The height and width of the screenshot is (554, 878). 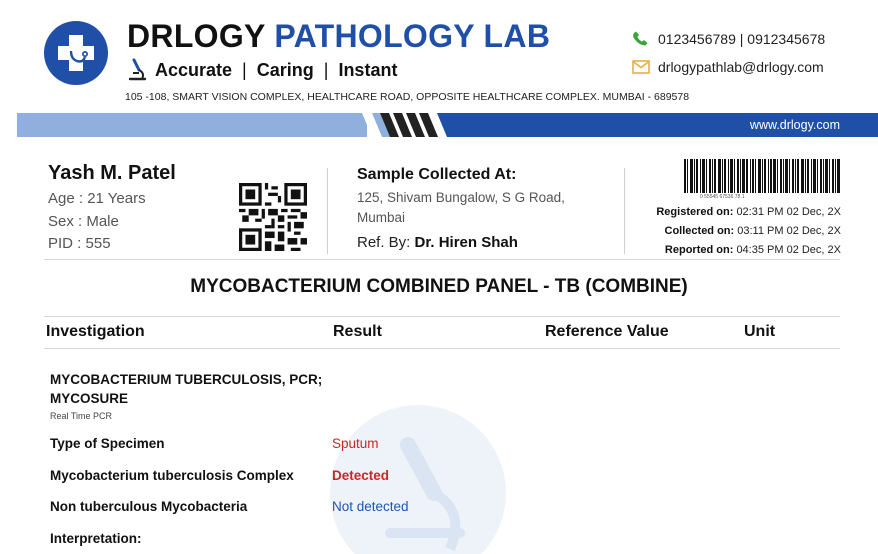 I want to click on sample-title: Sample Collected At:, so click(x=437, y=174).